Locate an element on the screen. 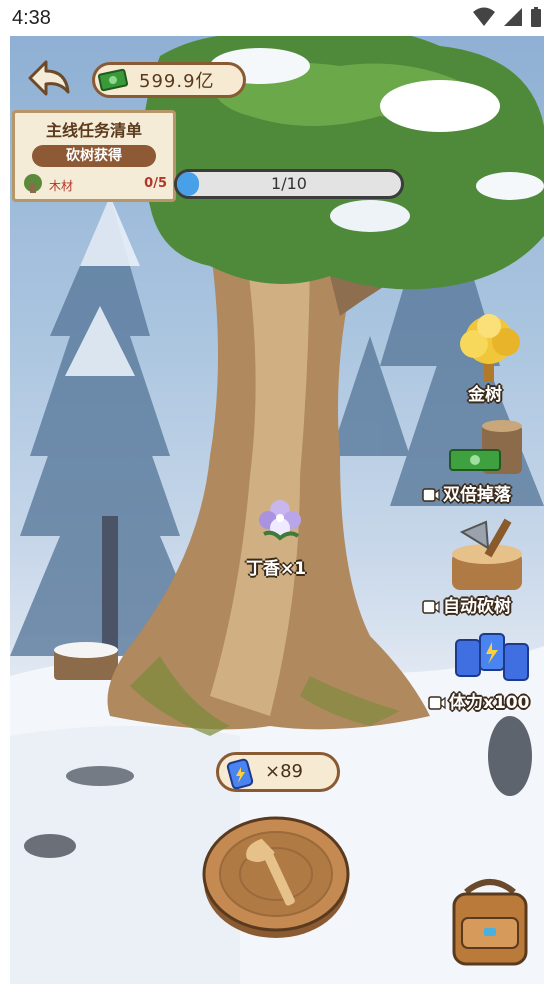 The image size is (554, 984). battery-cans-icon is located at coordinates (492, 657).